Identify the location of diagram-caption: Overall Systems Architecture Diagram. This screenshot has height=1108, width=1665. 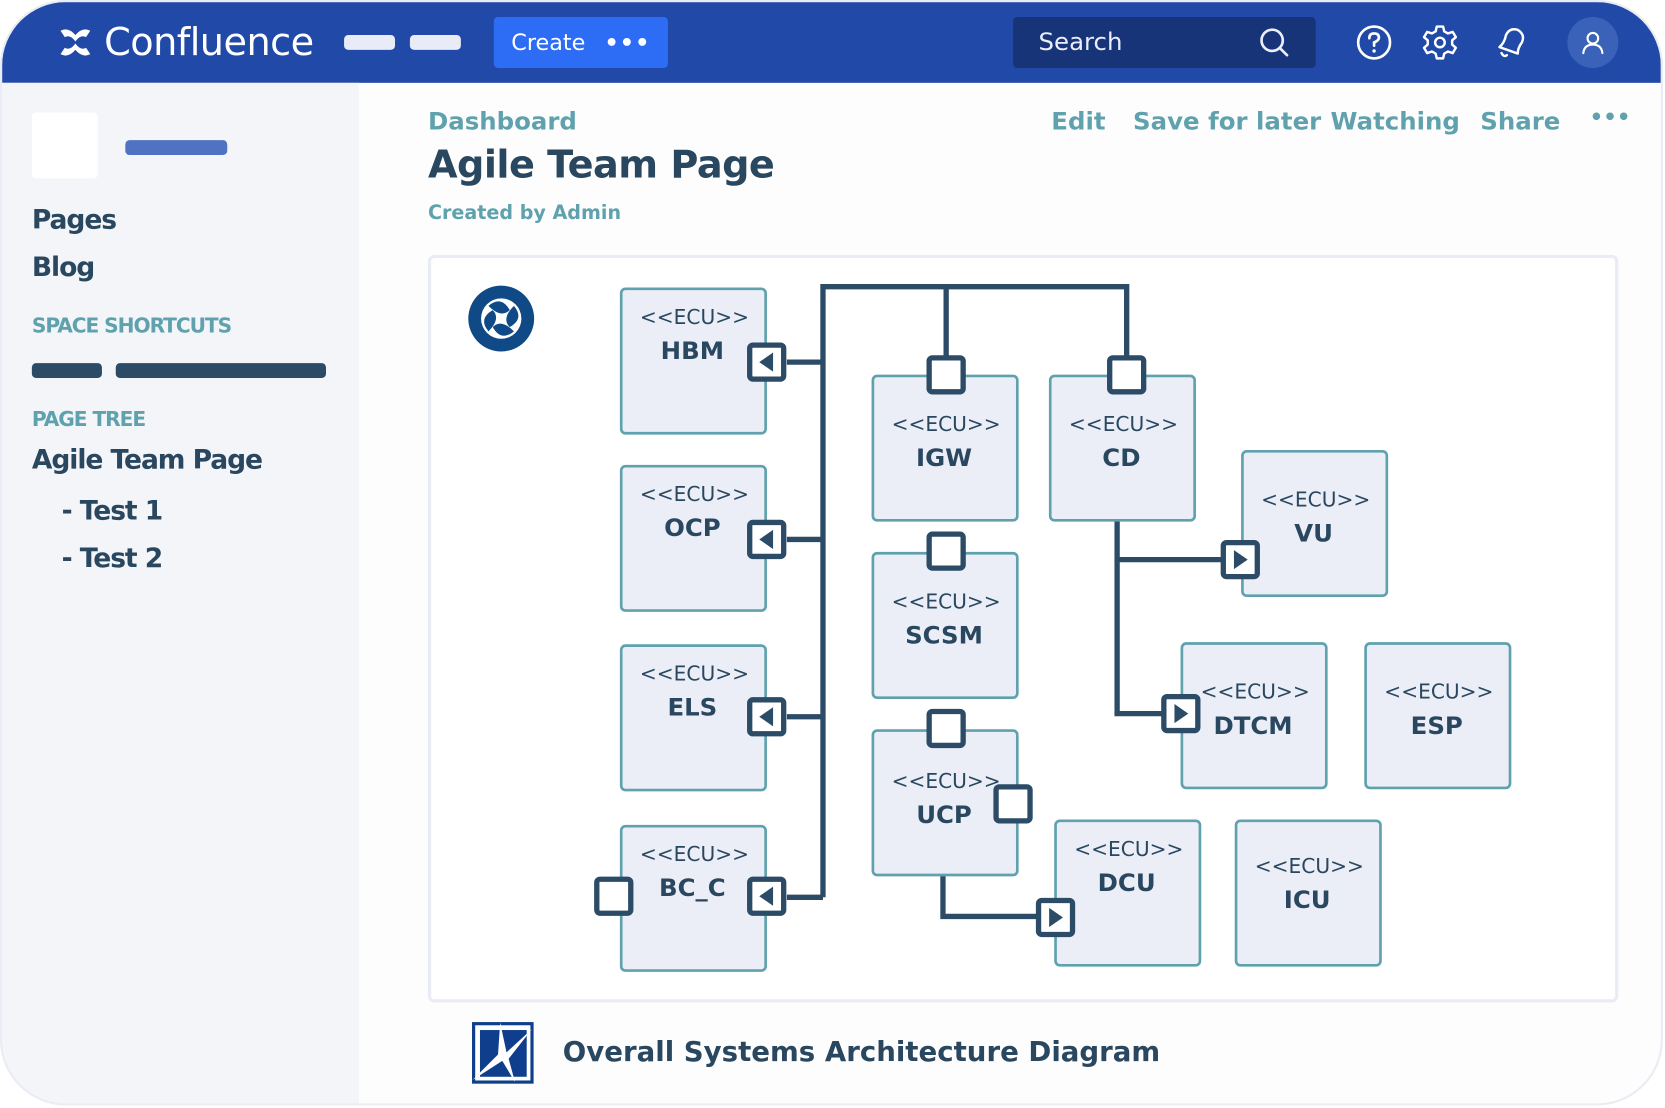
(861, 1052).